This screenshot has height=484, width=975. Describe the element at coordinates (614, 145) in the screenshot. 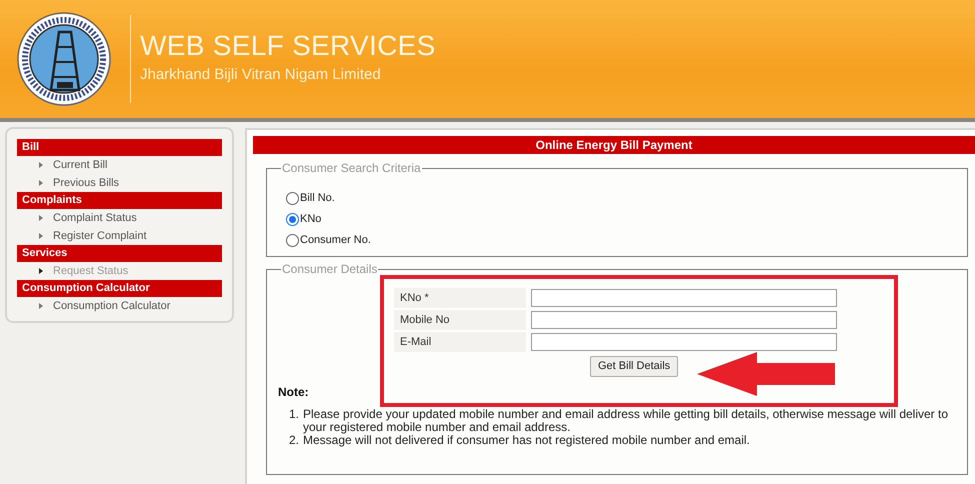

I see `page-title: Online Energy Bill Payment` at that location.